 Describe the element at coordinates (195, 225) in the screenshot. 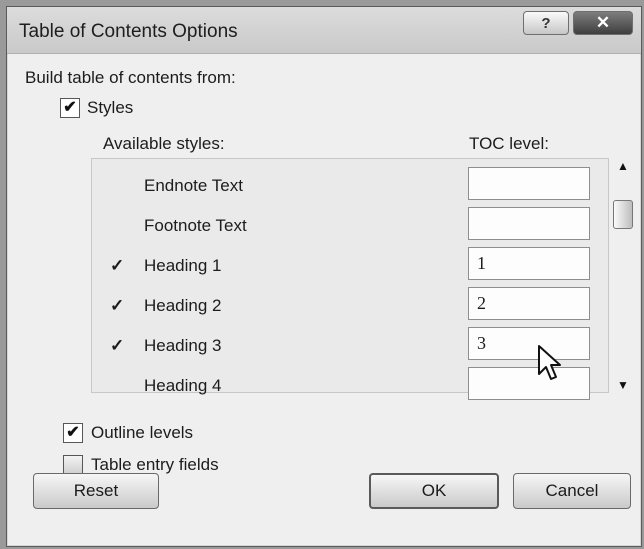

I see `style-name: Footnote Text` at that location.